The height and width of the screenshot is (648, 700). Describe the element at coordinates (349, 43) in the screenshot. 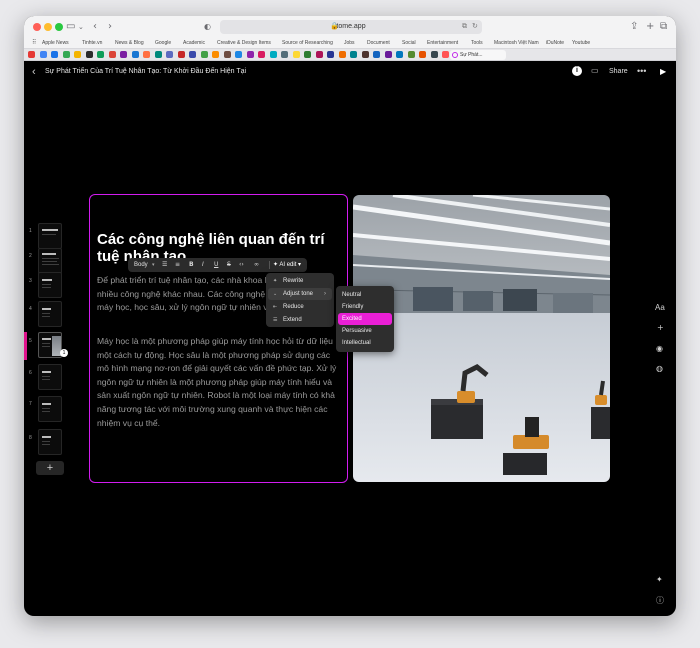

I see `bookmark-jobs: Jobs` at that location.